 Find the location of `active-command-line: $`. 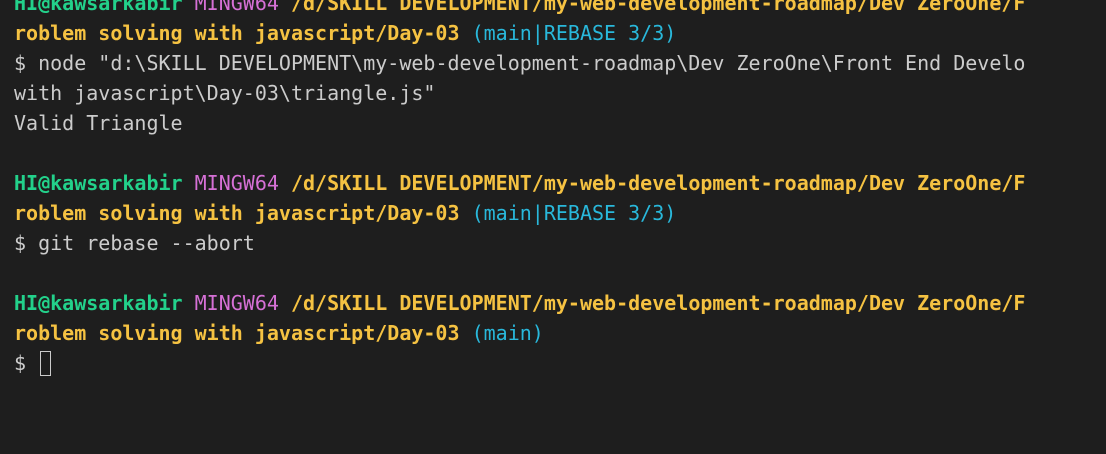

active-command-line: $ is located at coordinates (519, 363).